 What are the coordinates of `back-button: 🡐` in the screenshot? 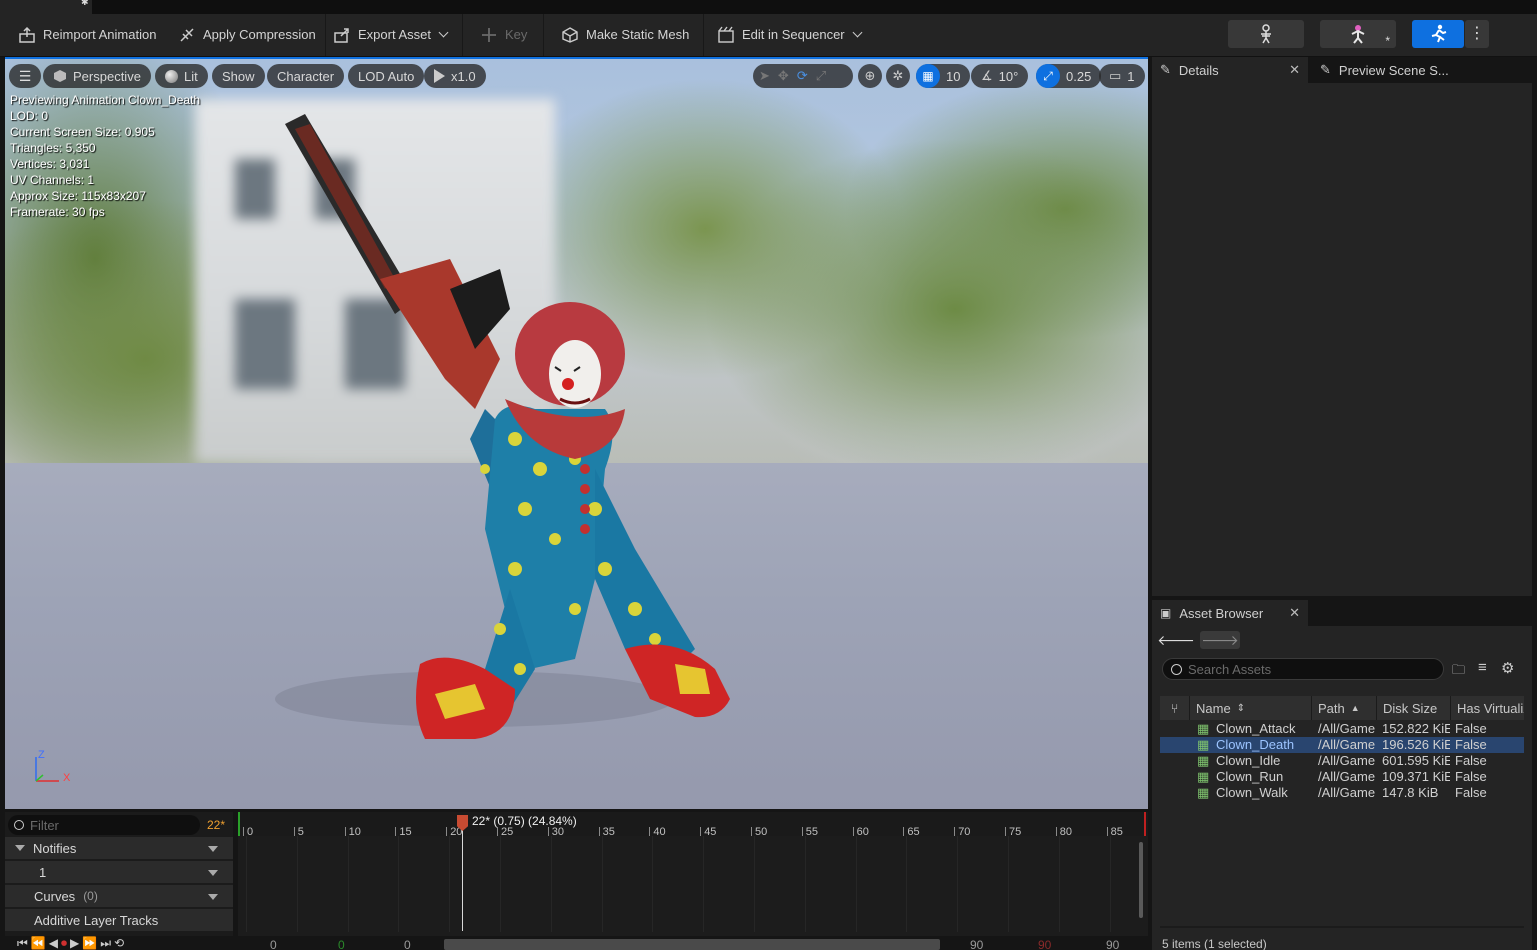 It's located at (1176, 640).